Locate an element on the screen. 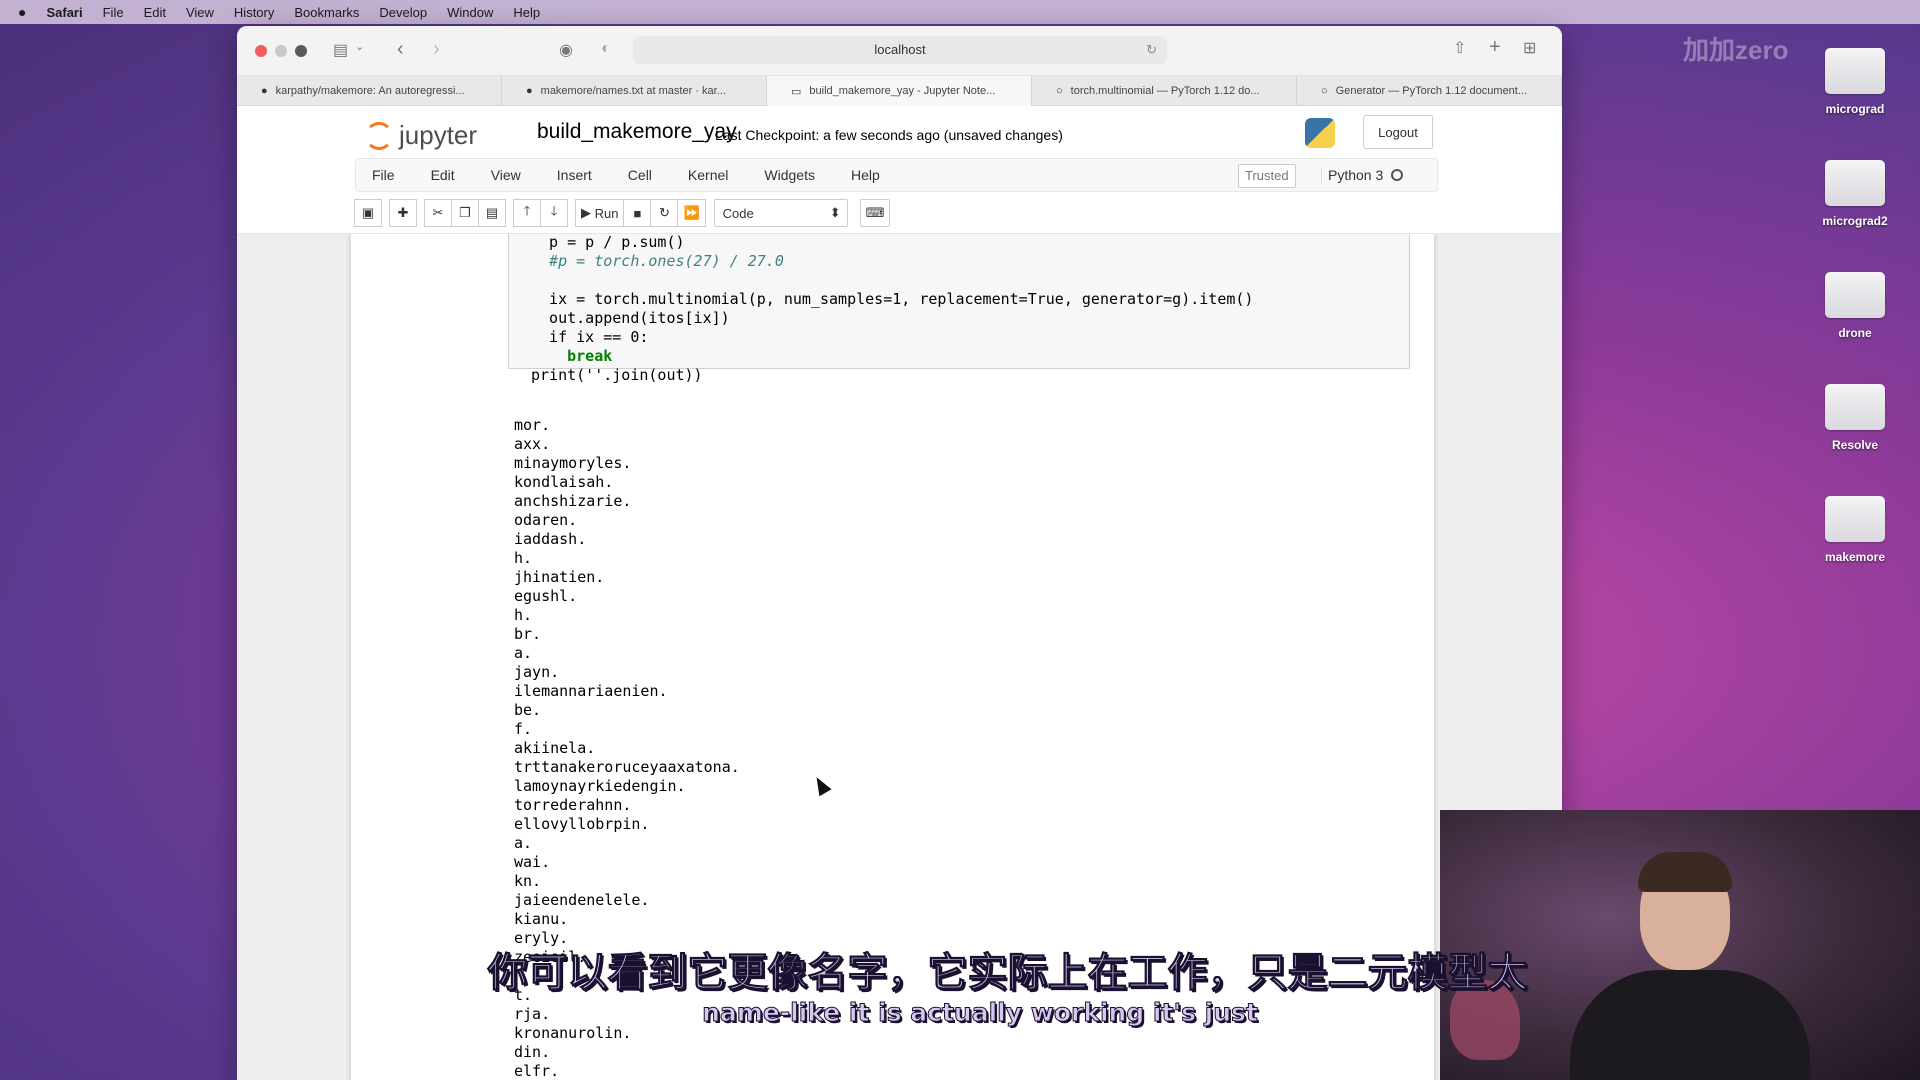 The width and height of the screenshot is (1920, 1080). menu-file: File is located at coordinates (383, 175).